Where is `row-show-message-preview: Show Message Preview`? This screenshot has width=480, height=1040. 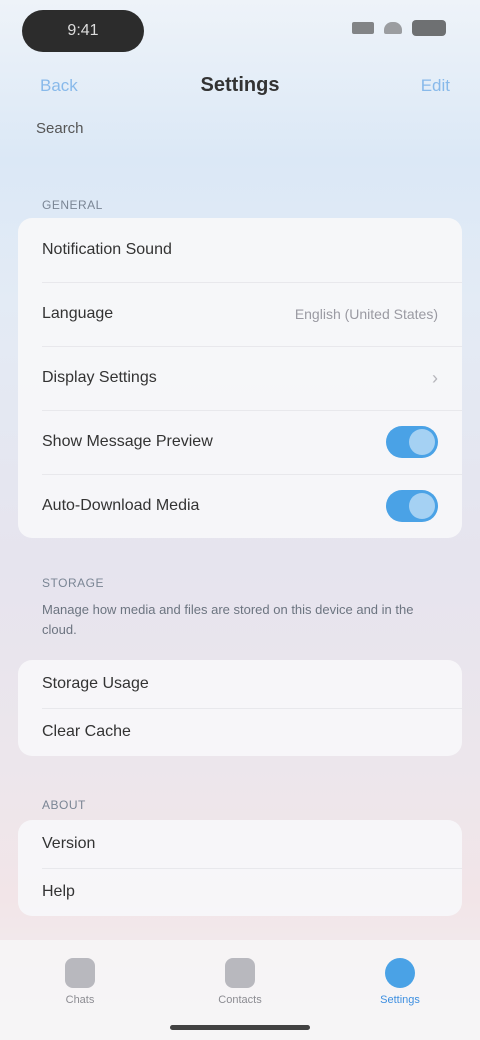 row-show-message-preview: Show Message Preview is located at coordinates (240, 442).